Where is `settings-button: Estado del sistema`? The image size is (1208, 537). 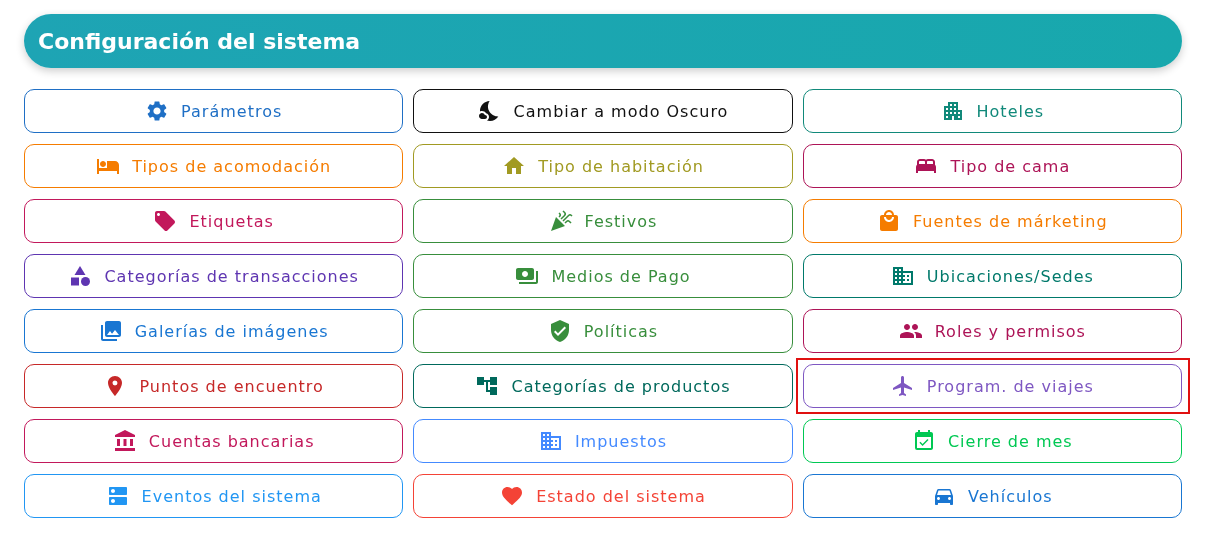
settings-button: Estado del sistema is located at coordinates (603, 496).